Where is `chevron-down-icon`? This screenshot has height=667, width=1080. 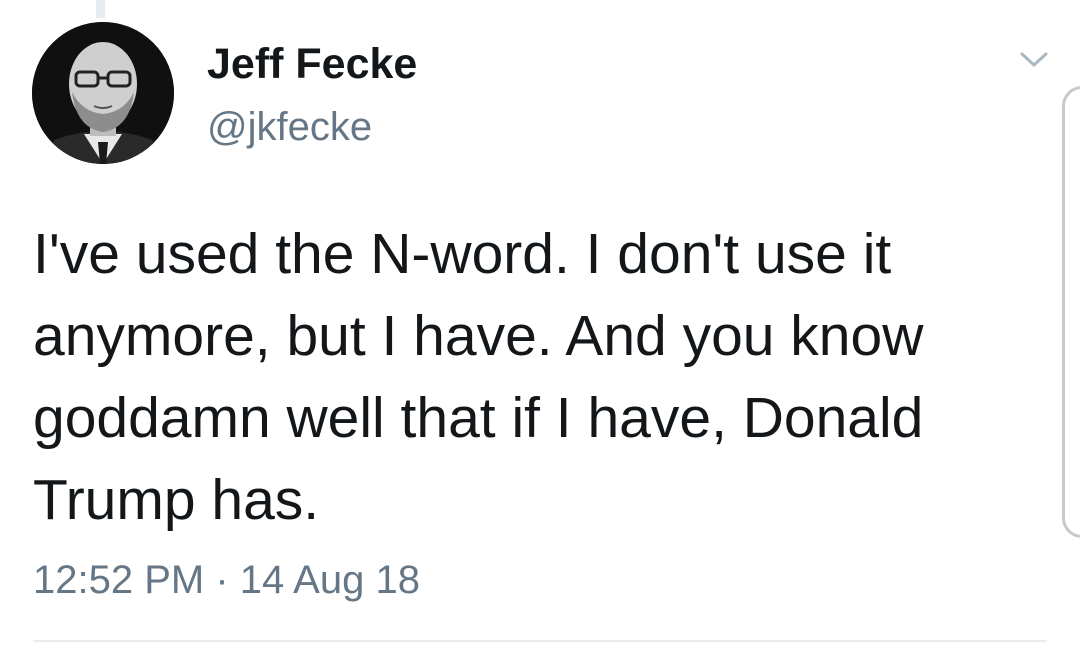
chevron-down-icon is located at coordinates (1034, 59).